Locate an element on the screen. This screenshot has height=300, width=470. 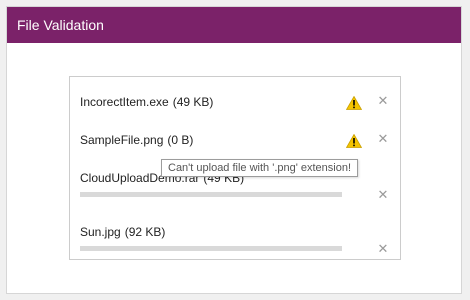
file-item: CloudUploadDemo.rar (49 KB) ✕ is located at coordinates (235, 191).